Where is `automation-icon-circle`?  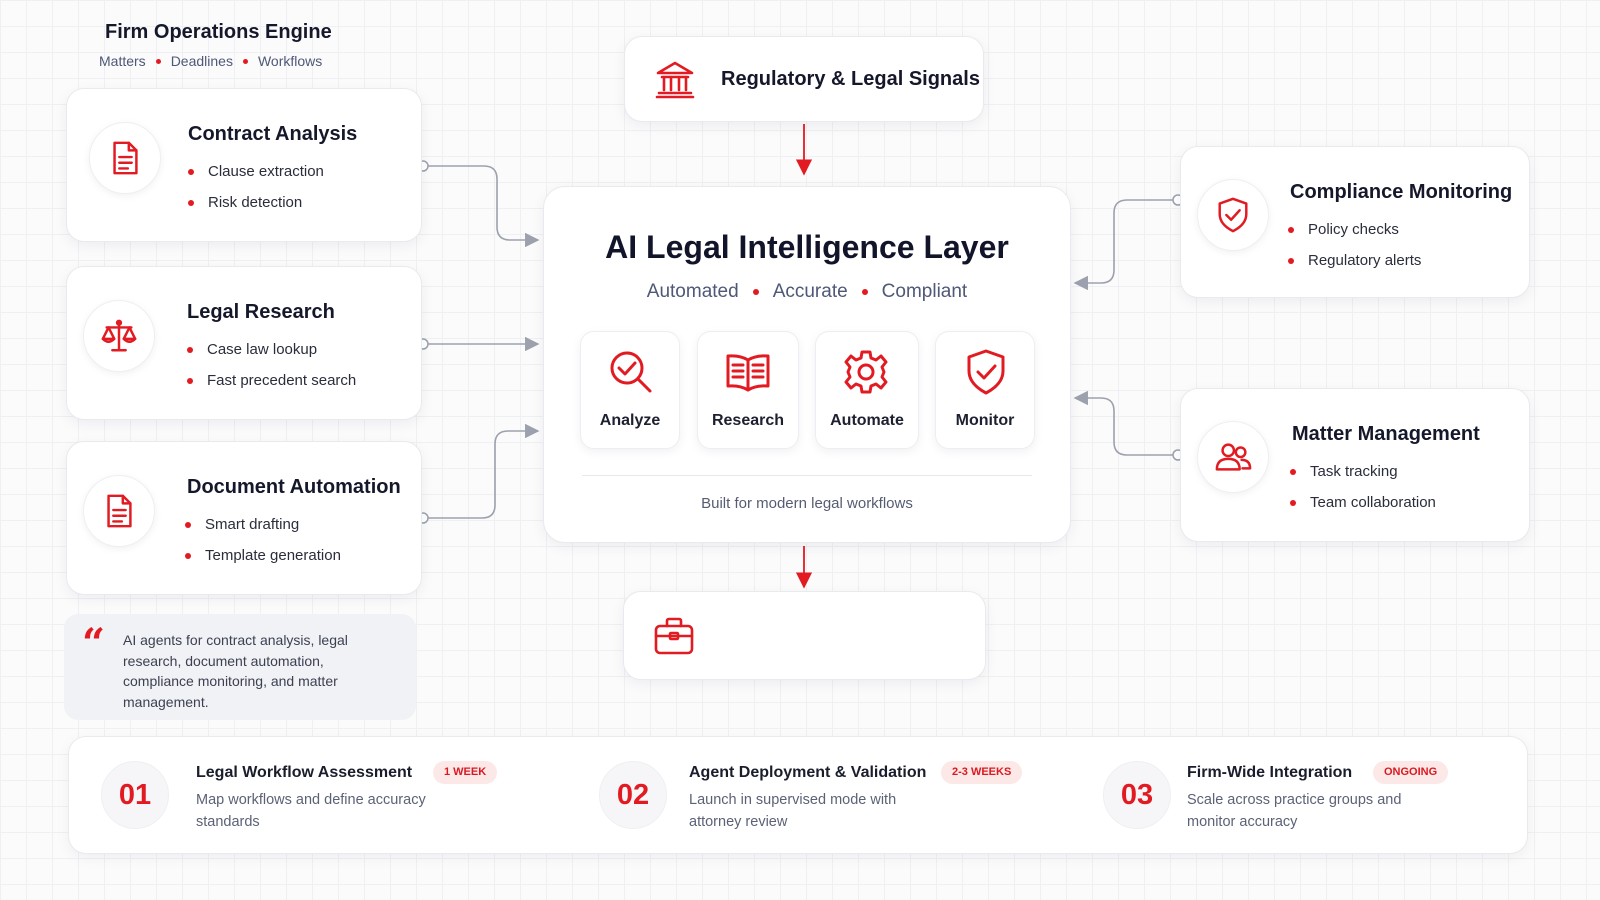
automation-icon-circle is located at coordinates (119, 511).